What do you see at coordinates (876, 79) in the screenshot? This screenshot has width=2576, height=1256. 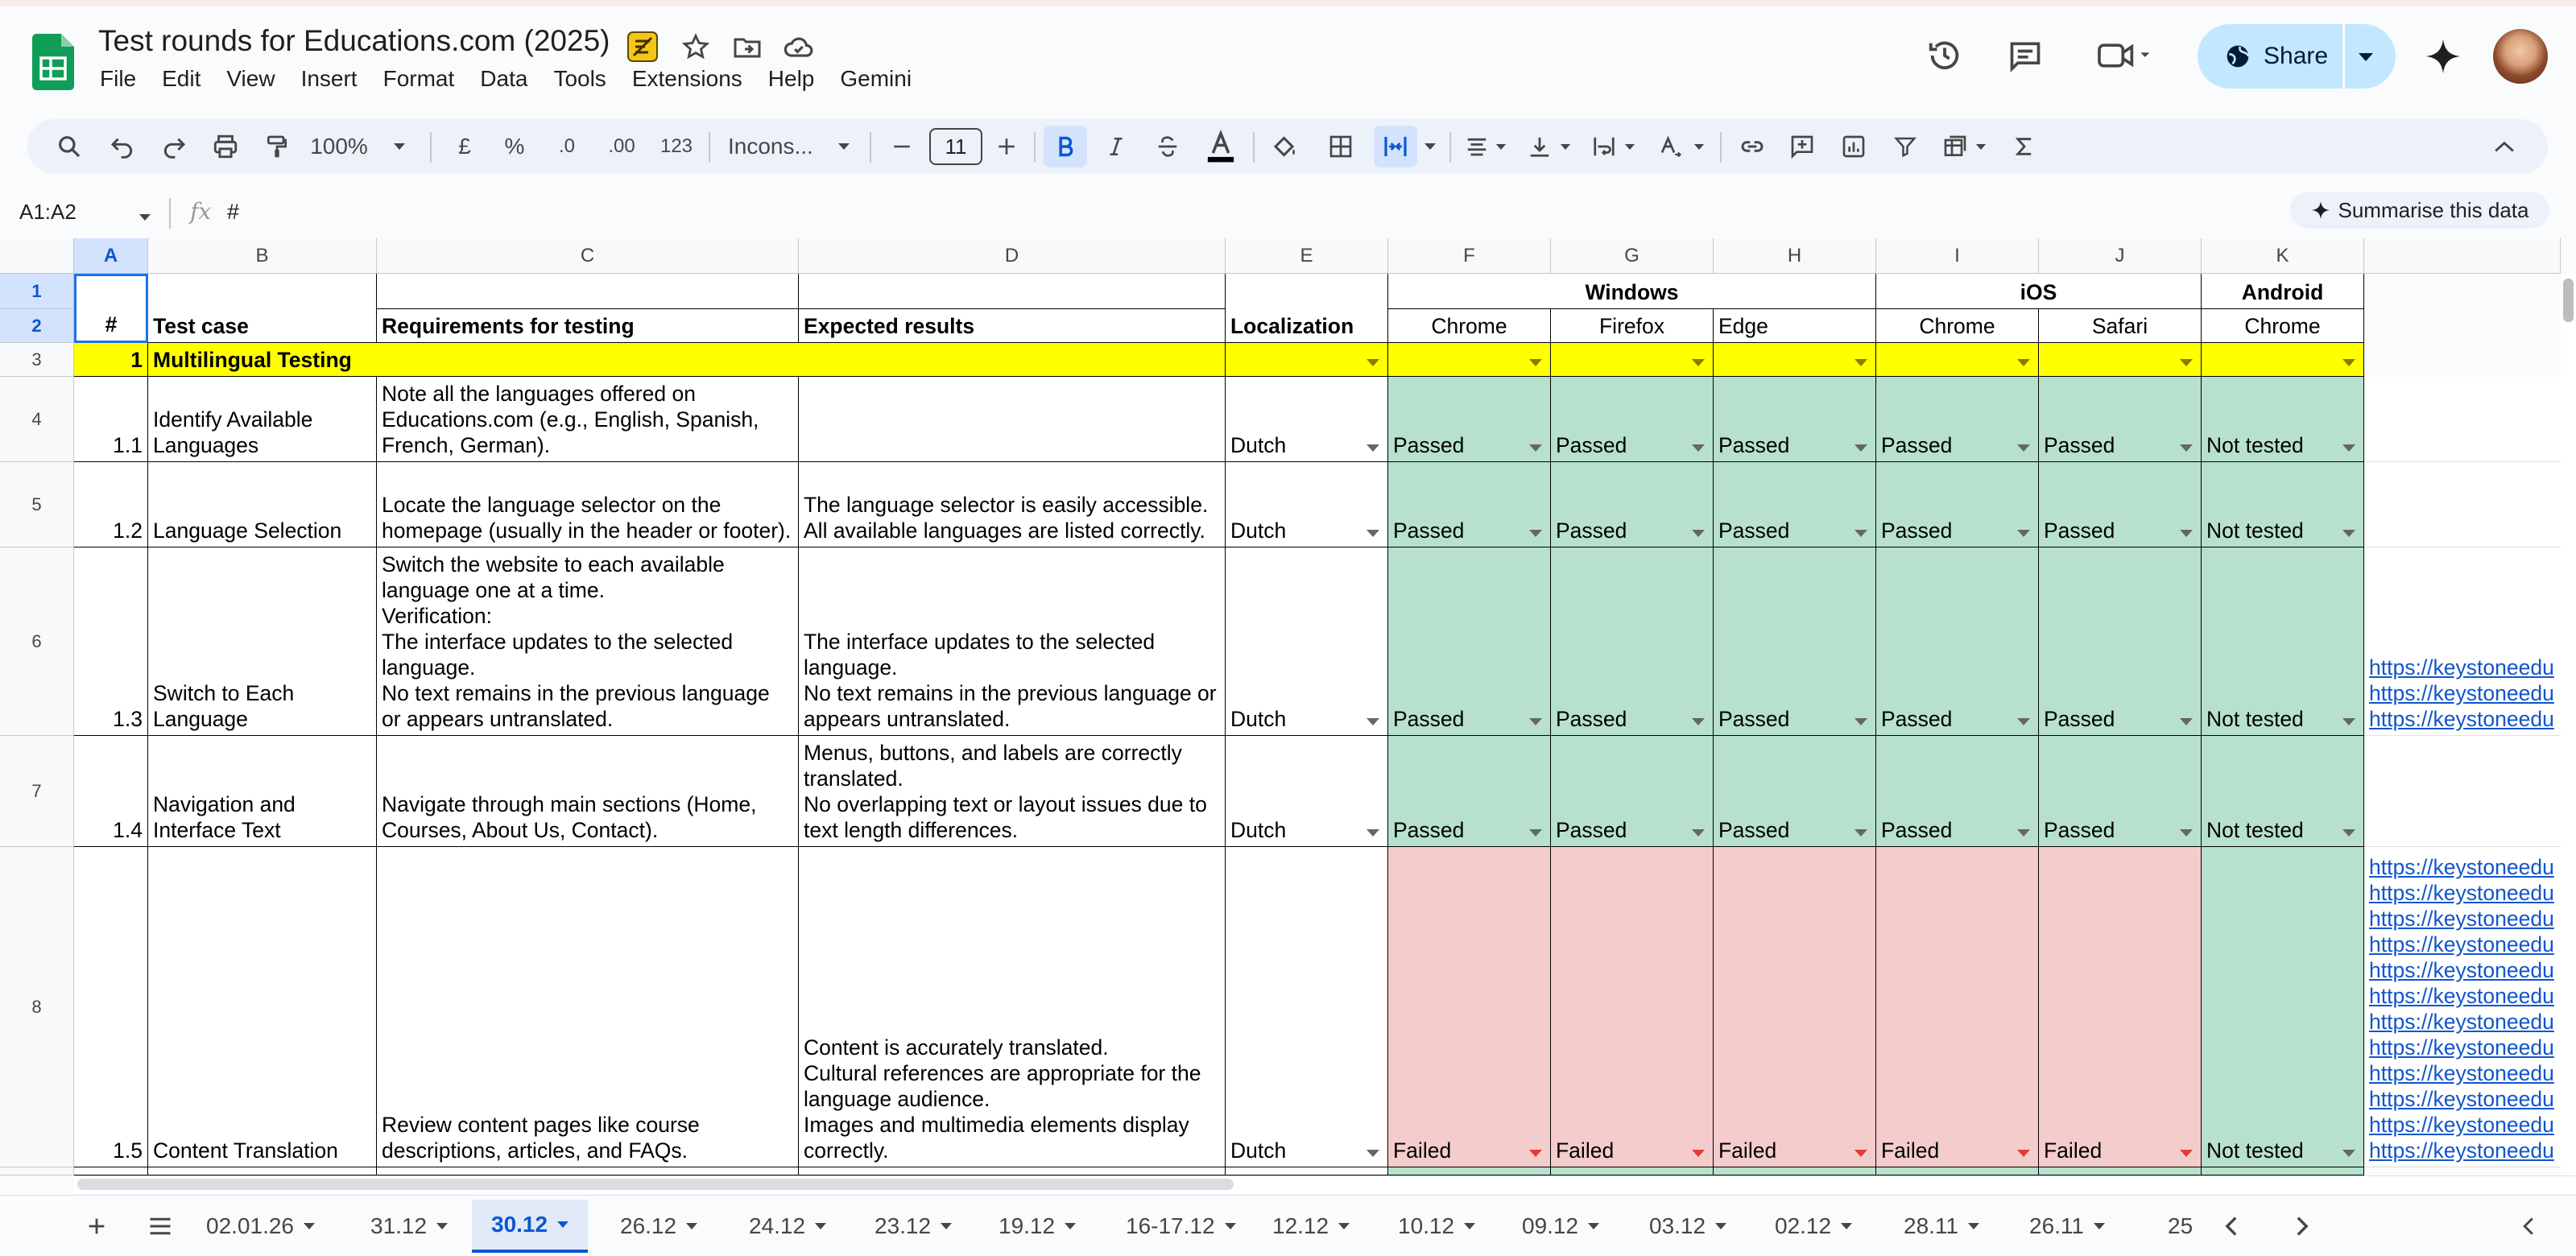 I see `menu-gemini: Gemini` at bounding box center [876, 79].